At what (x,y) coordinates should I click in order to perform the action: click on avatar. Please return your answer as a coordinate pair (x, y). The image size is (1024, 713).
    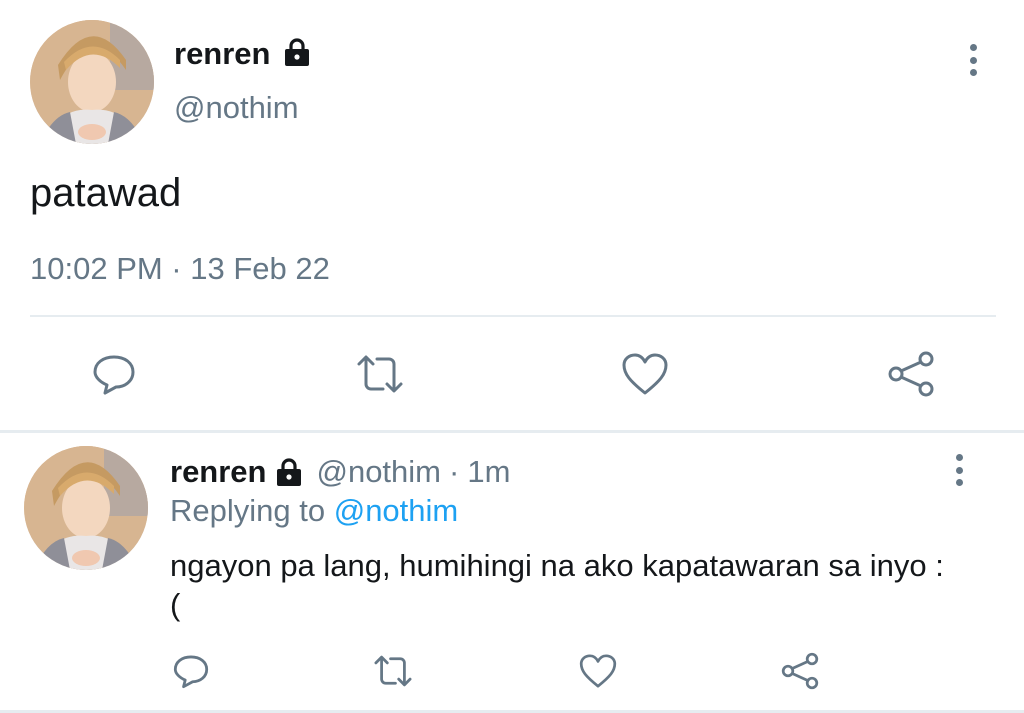
    Looking at the image, I should click on (92, 82).